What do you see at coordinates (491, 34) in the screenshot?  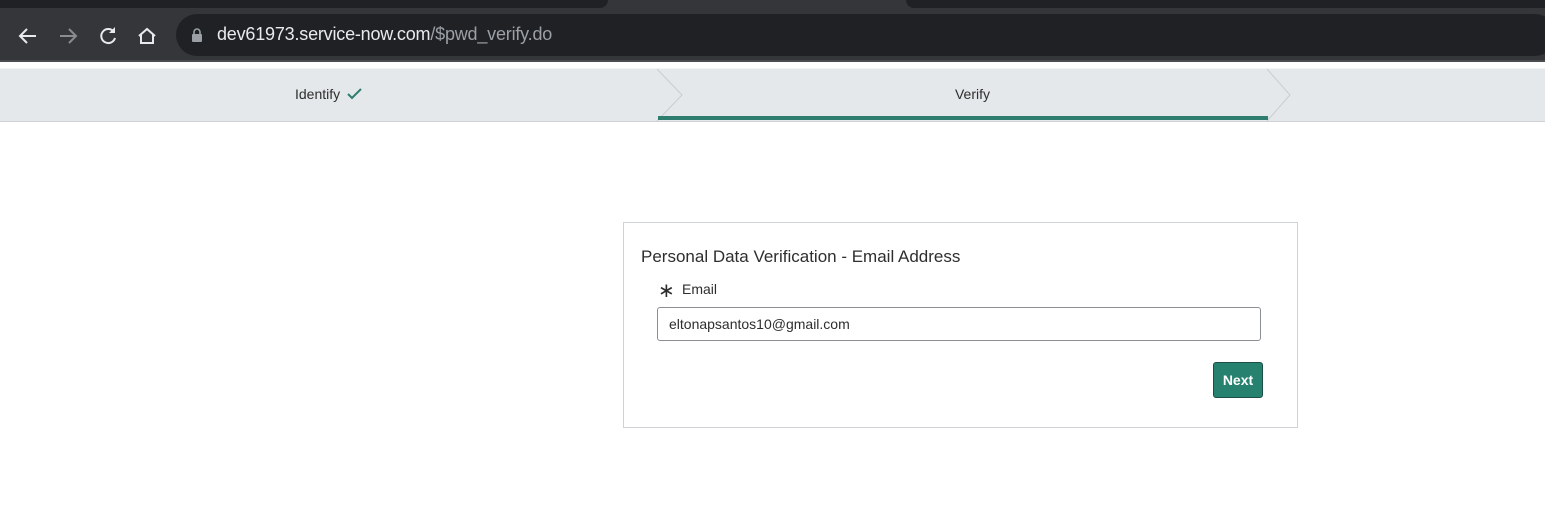 I see `url-path: /$pwd_verify.do` at bounding box center [491, 34].